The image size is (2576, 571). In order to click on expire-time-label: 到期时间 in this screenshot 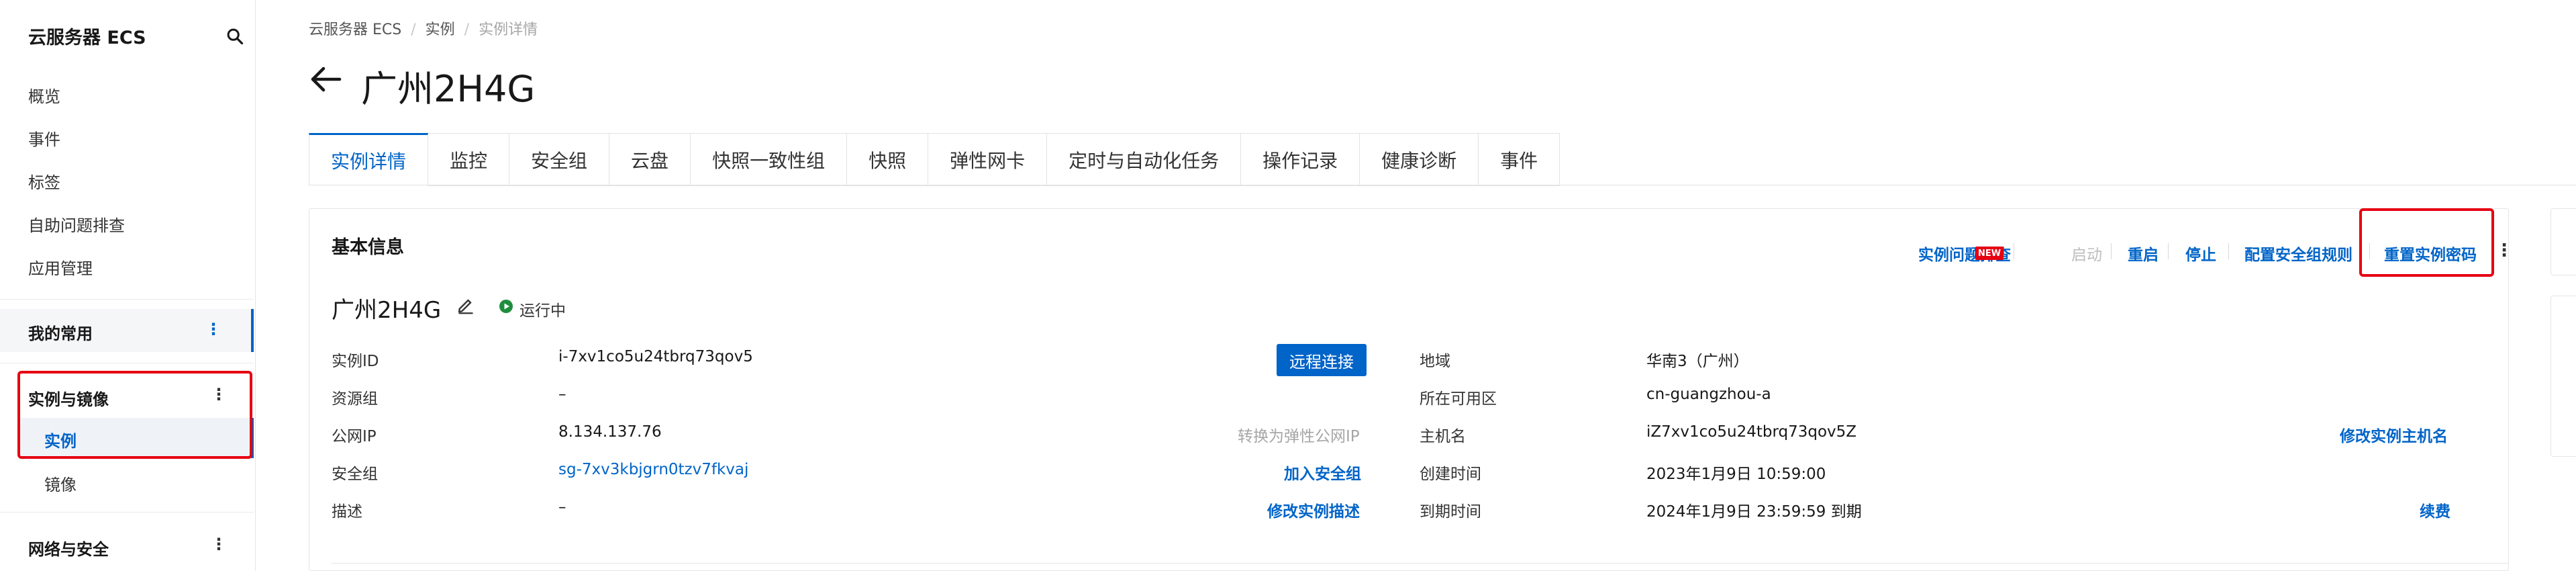, I will do `click(1450, 512)`.